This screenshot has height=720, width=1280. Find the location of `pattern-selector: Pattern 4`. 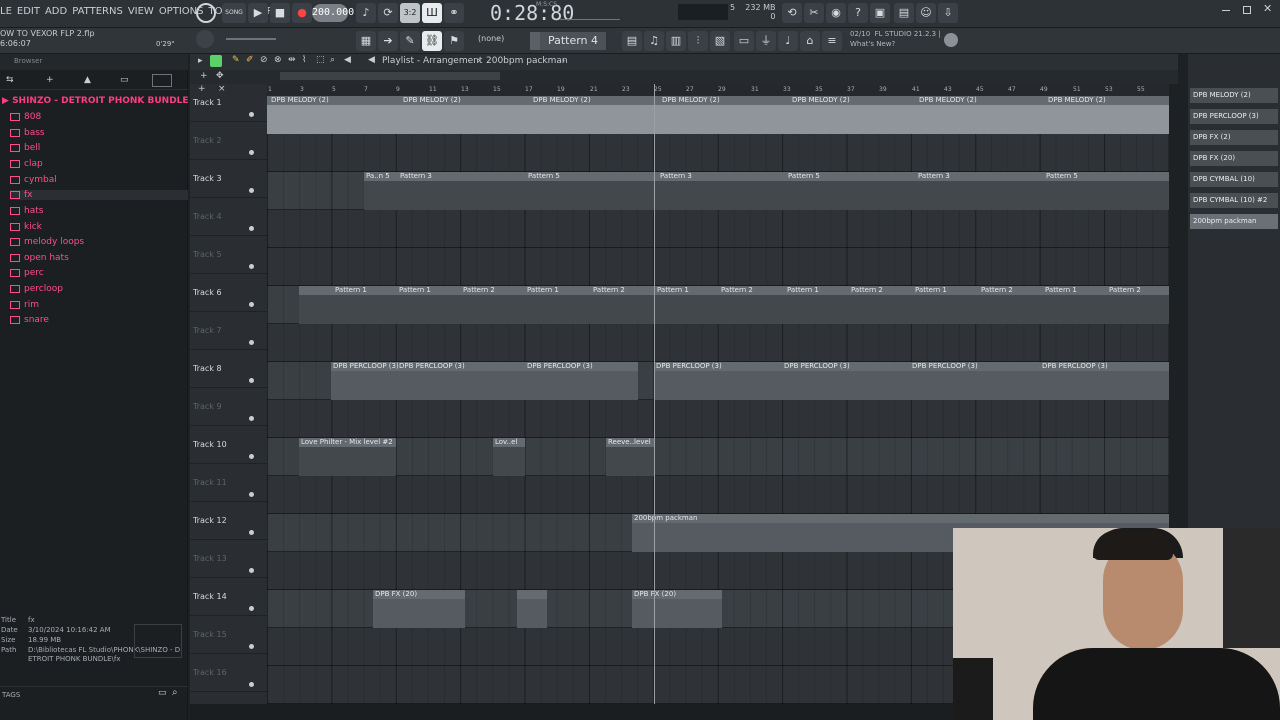

pattern-selector: Pattern 4 is located at coordinates (573, 41).